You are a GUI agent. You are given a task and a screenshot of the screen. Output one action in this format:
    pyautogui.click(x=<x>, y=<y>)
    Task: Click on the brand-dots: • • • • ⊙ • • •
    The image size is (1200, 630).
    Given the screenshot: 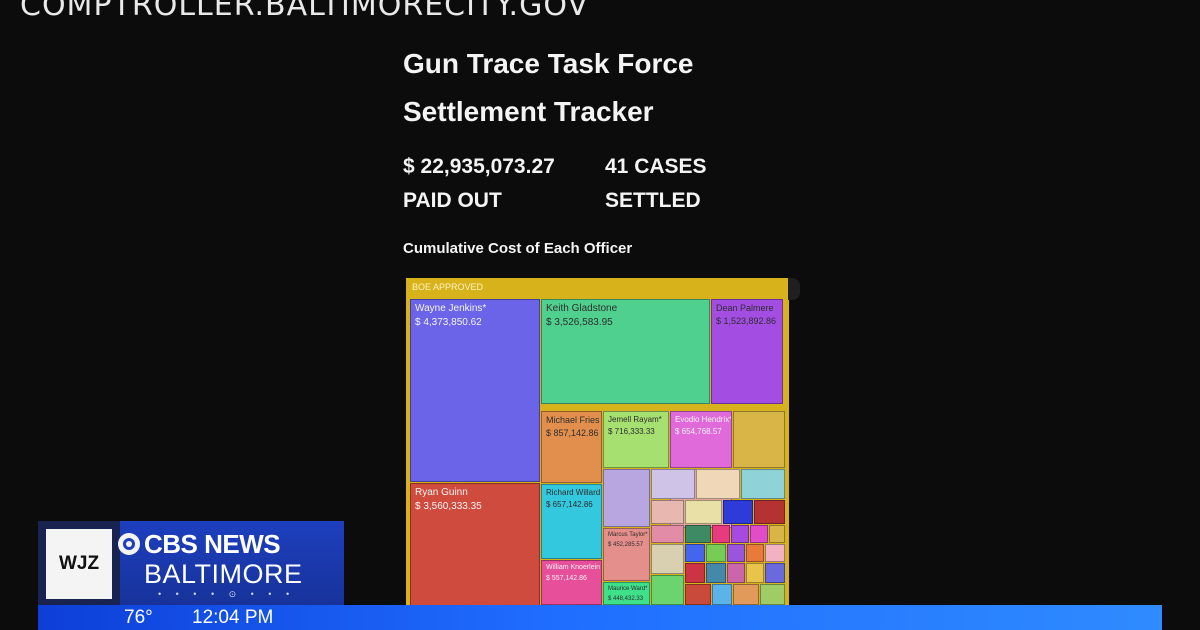 What is the action you would take?
    pyautogui.click(x=227, y=594)
    